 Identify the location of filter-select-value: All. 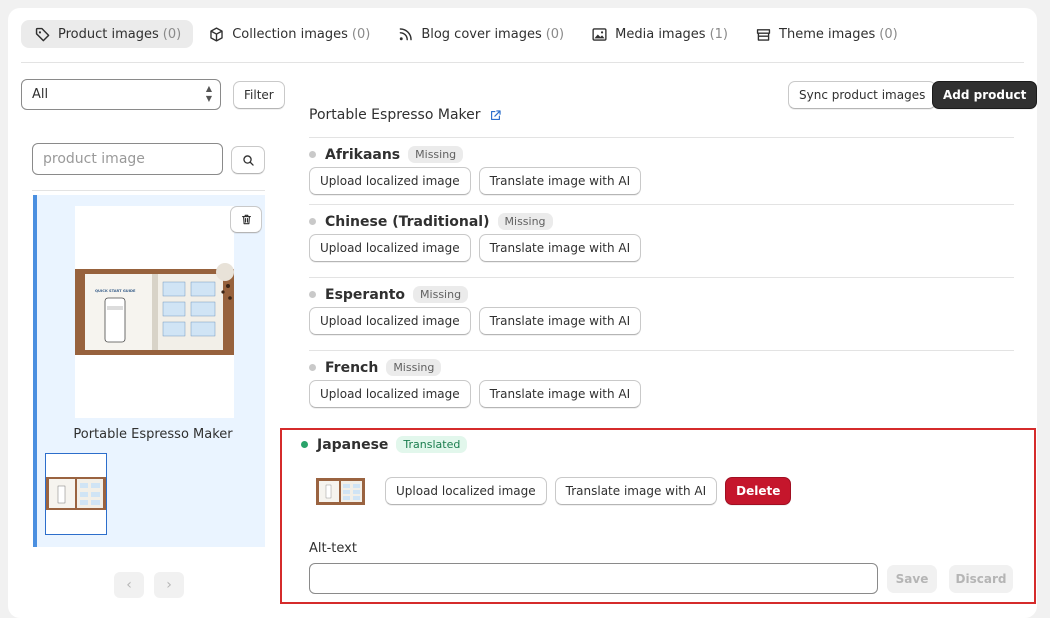
(40, 94).